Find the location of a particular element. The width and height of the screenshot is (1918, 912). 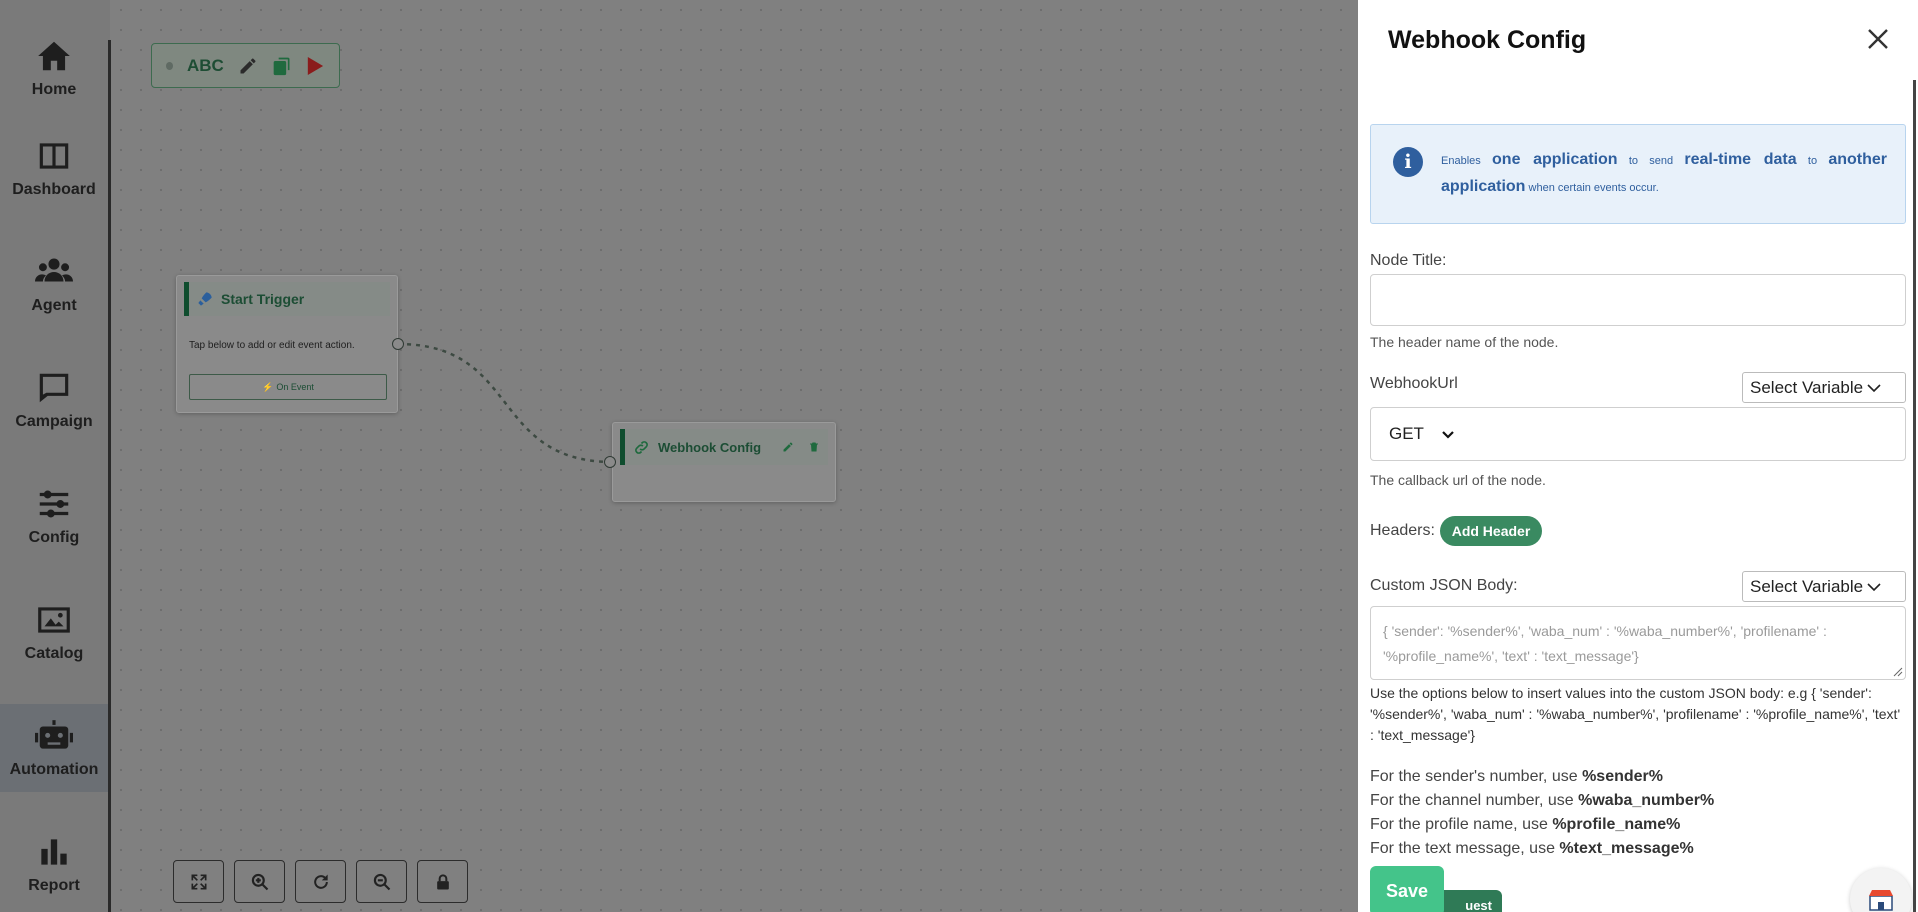

rocket-icon is located at coordinates (205, 299).